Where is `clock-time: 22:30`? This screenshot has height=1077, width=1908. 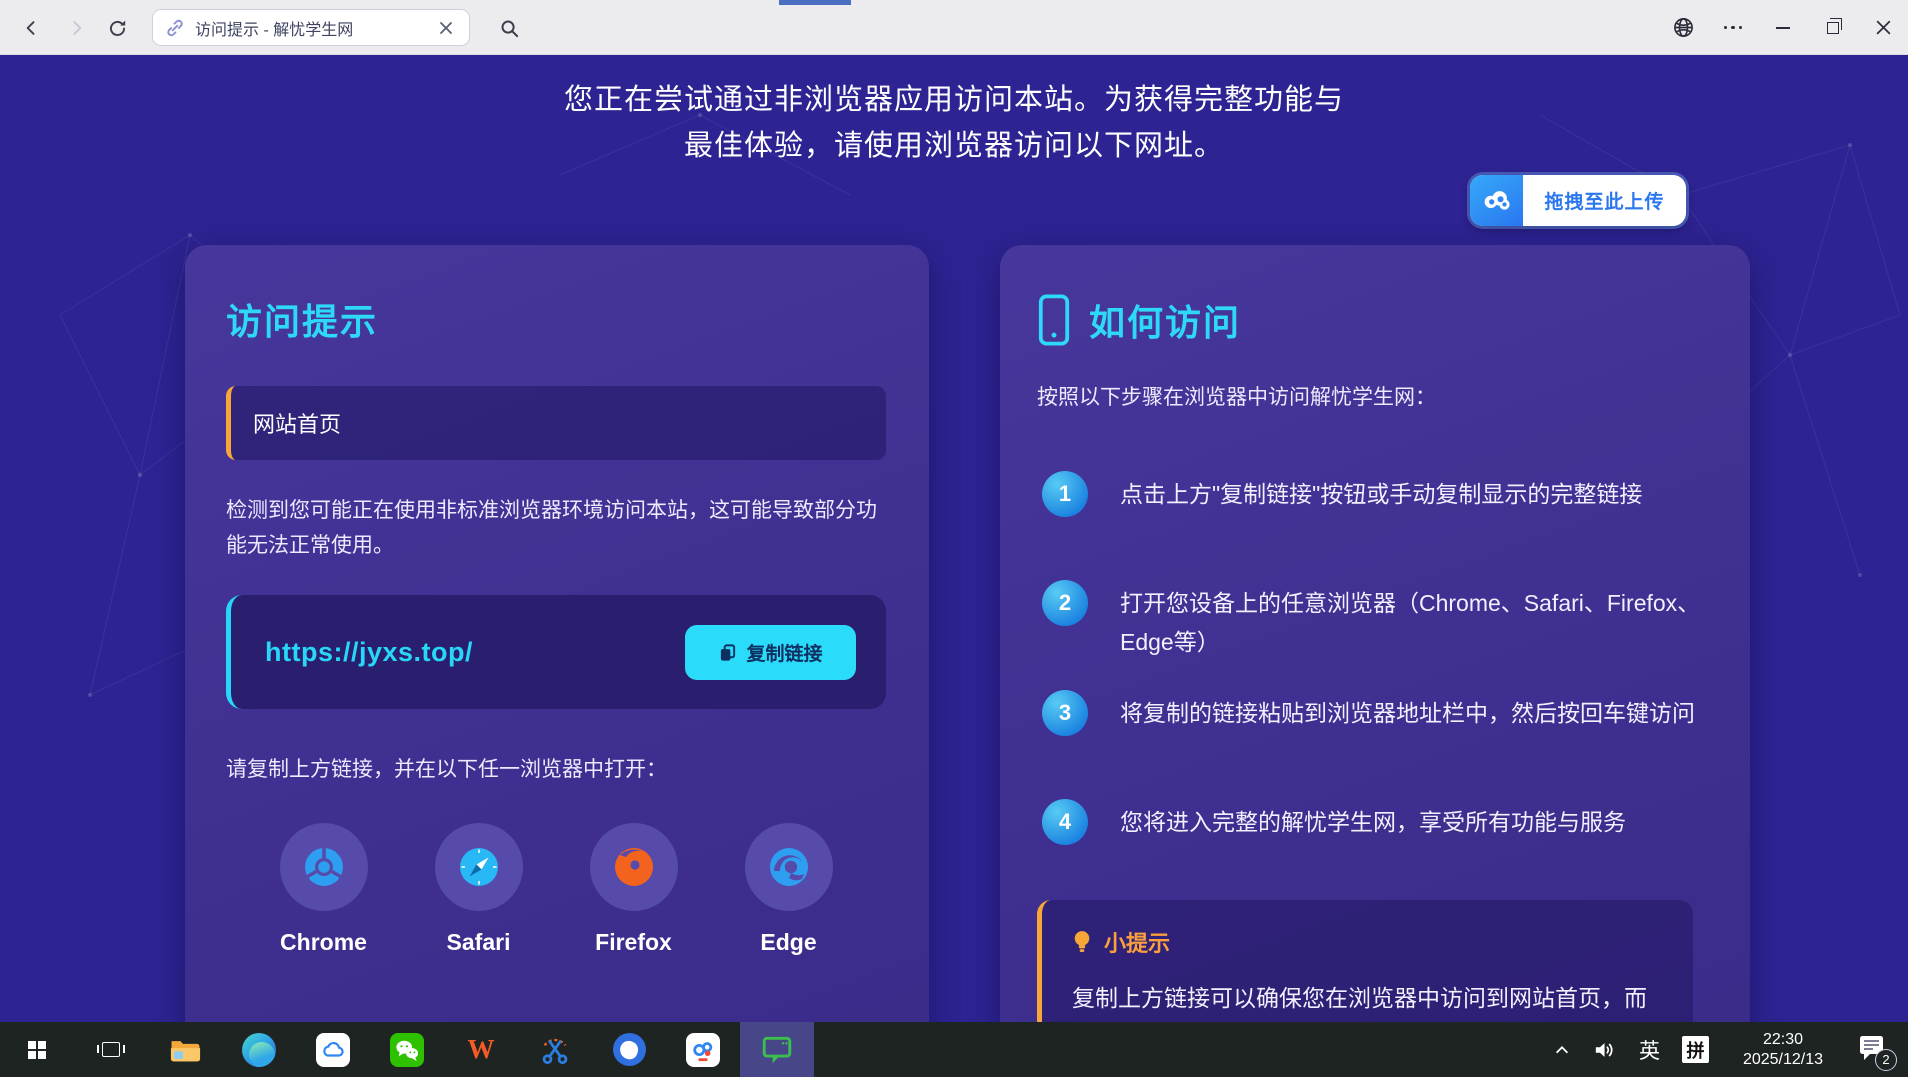 clock-time: 22:30 is located at coordinates (1783, 1039).